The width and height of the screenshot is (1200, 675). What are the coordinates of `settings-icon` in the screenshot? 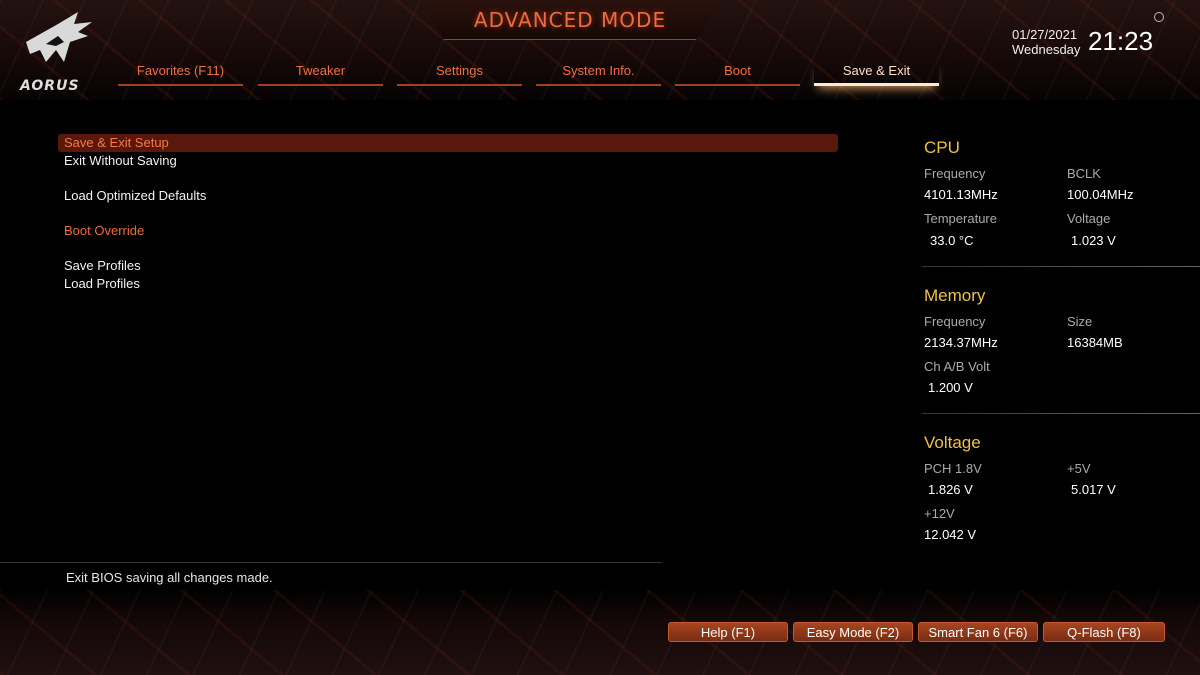 It's located at (1159, 17).